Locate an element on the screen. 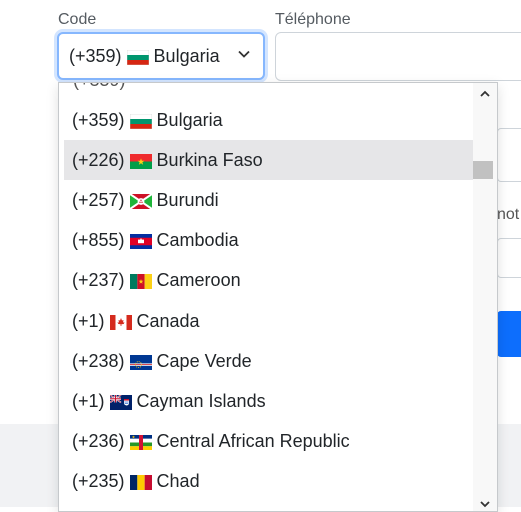 Image resolution: width=521 pixels, height=512 pixels. country-option: (+226) Burkina Faso is located at coordinates (268, 160).